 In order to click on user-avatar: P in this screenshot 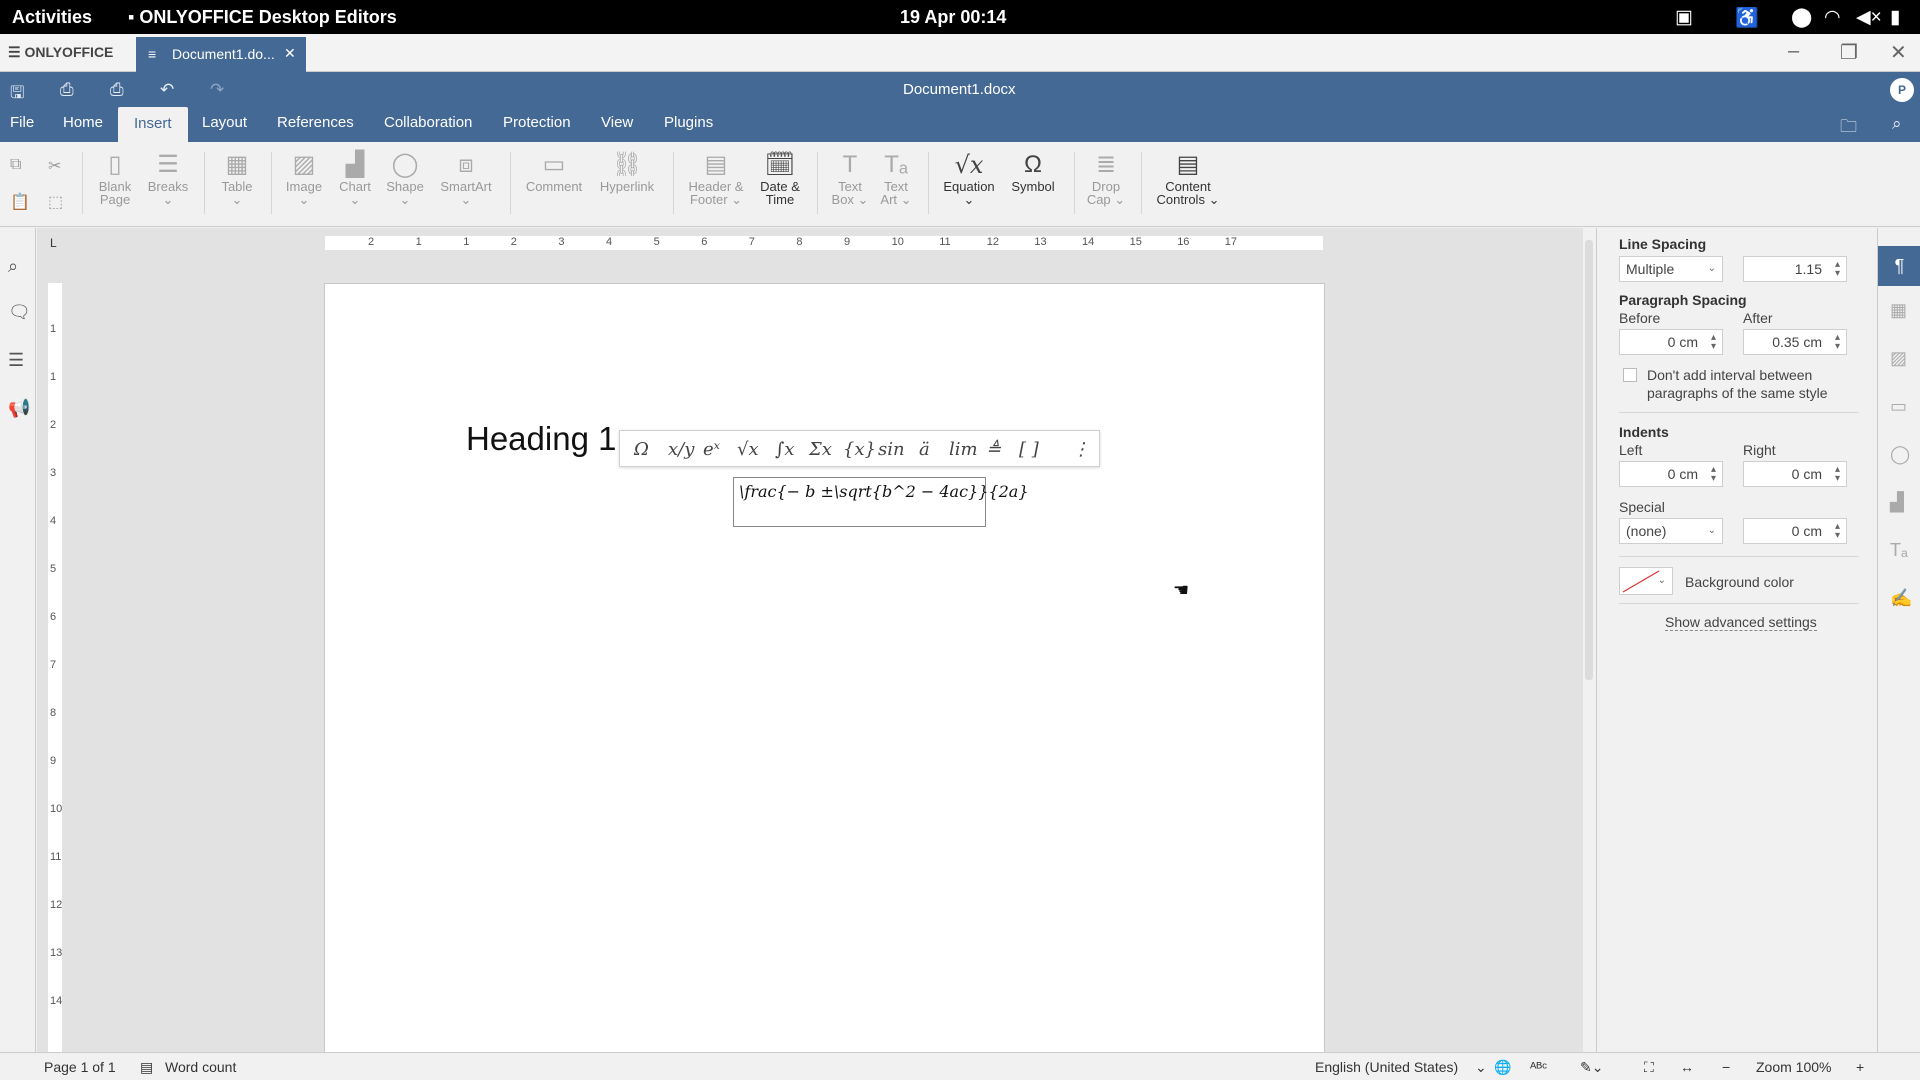, I will do `click(1902, 90)`.